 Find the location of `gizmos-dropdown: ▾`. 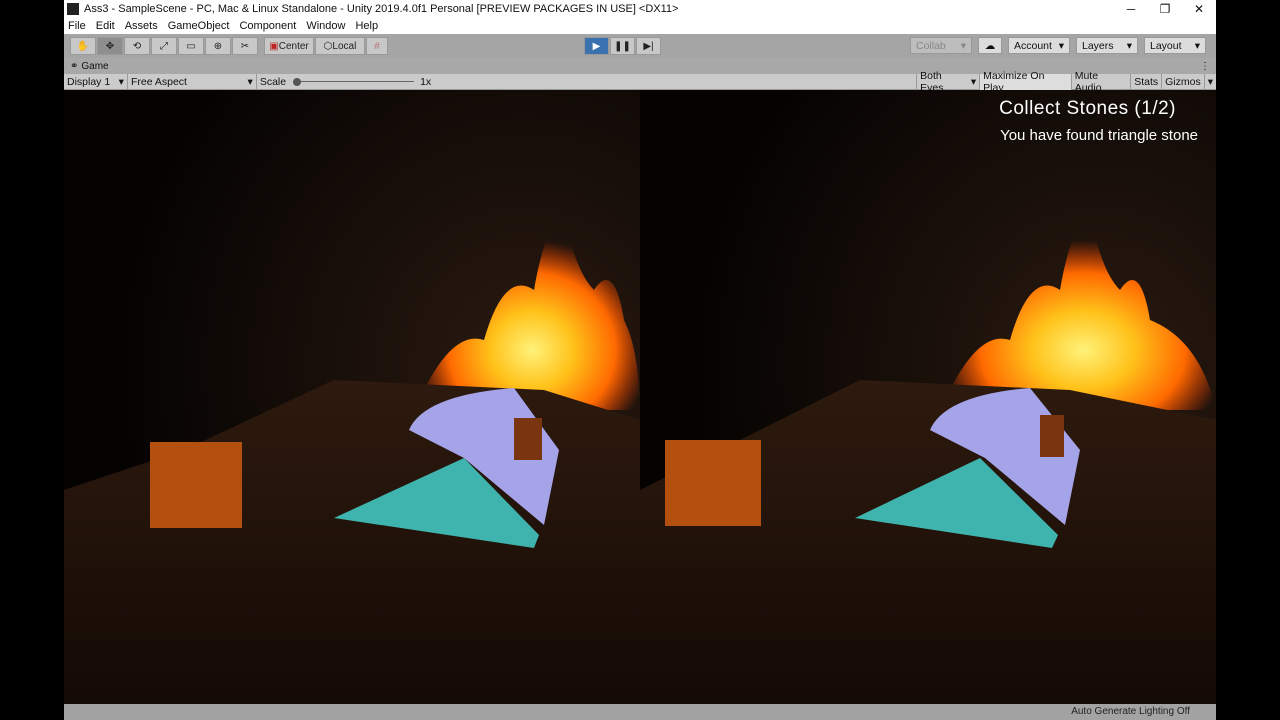

gizmos-dropdown: ▾ is located at coordinates (1210, 82).